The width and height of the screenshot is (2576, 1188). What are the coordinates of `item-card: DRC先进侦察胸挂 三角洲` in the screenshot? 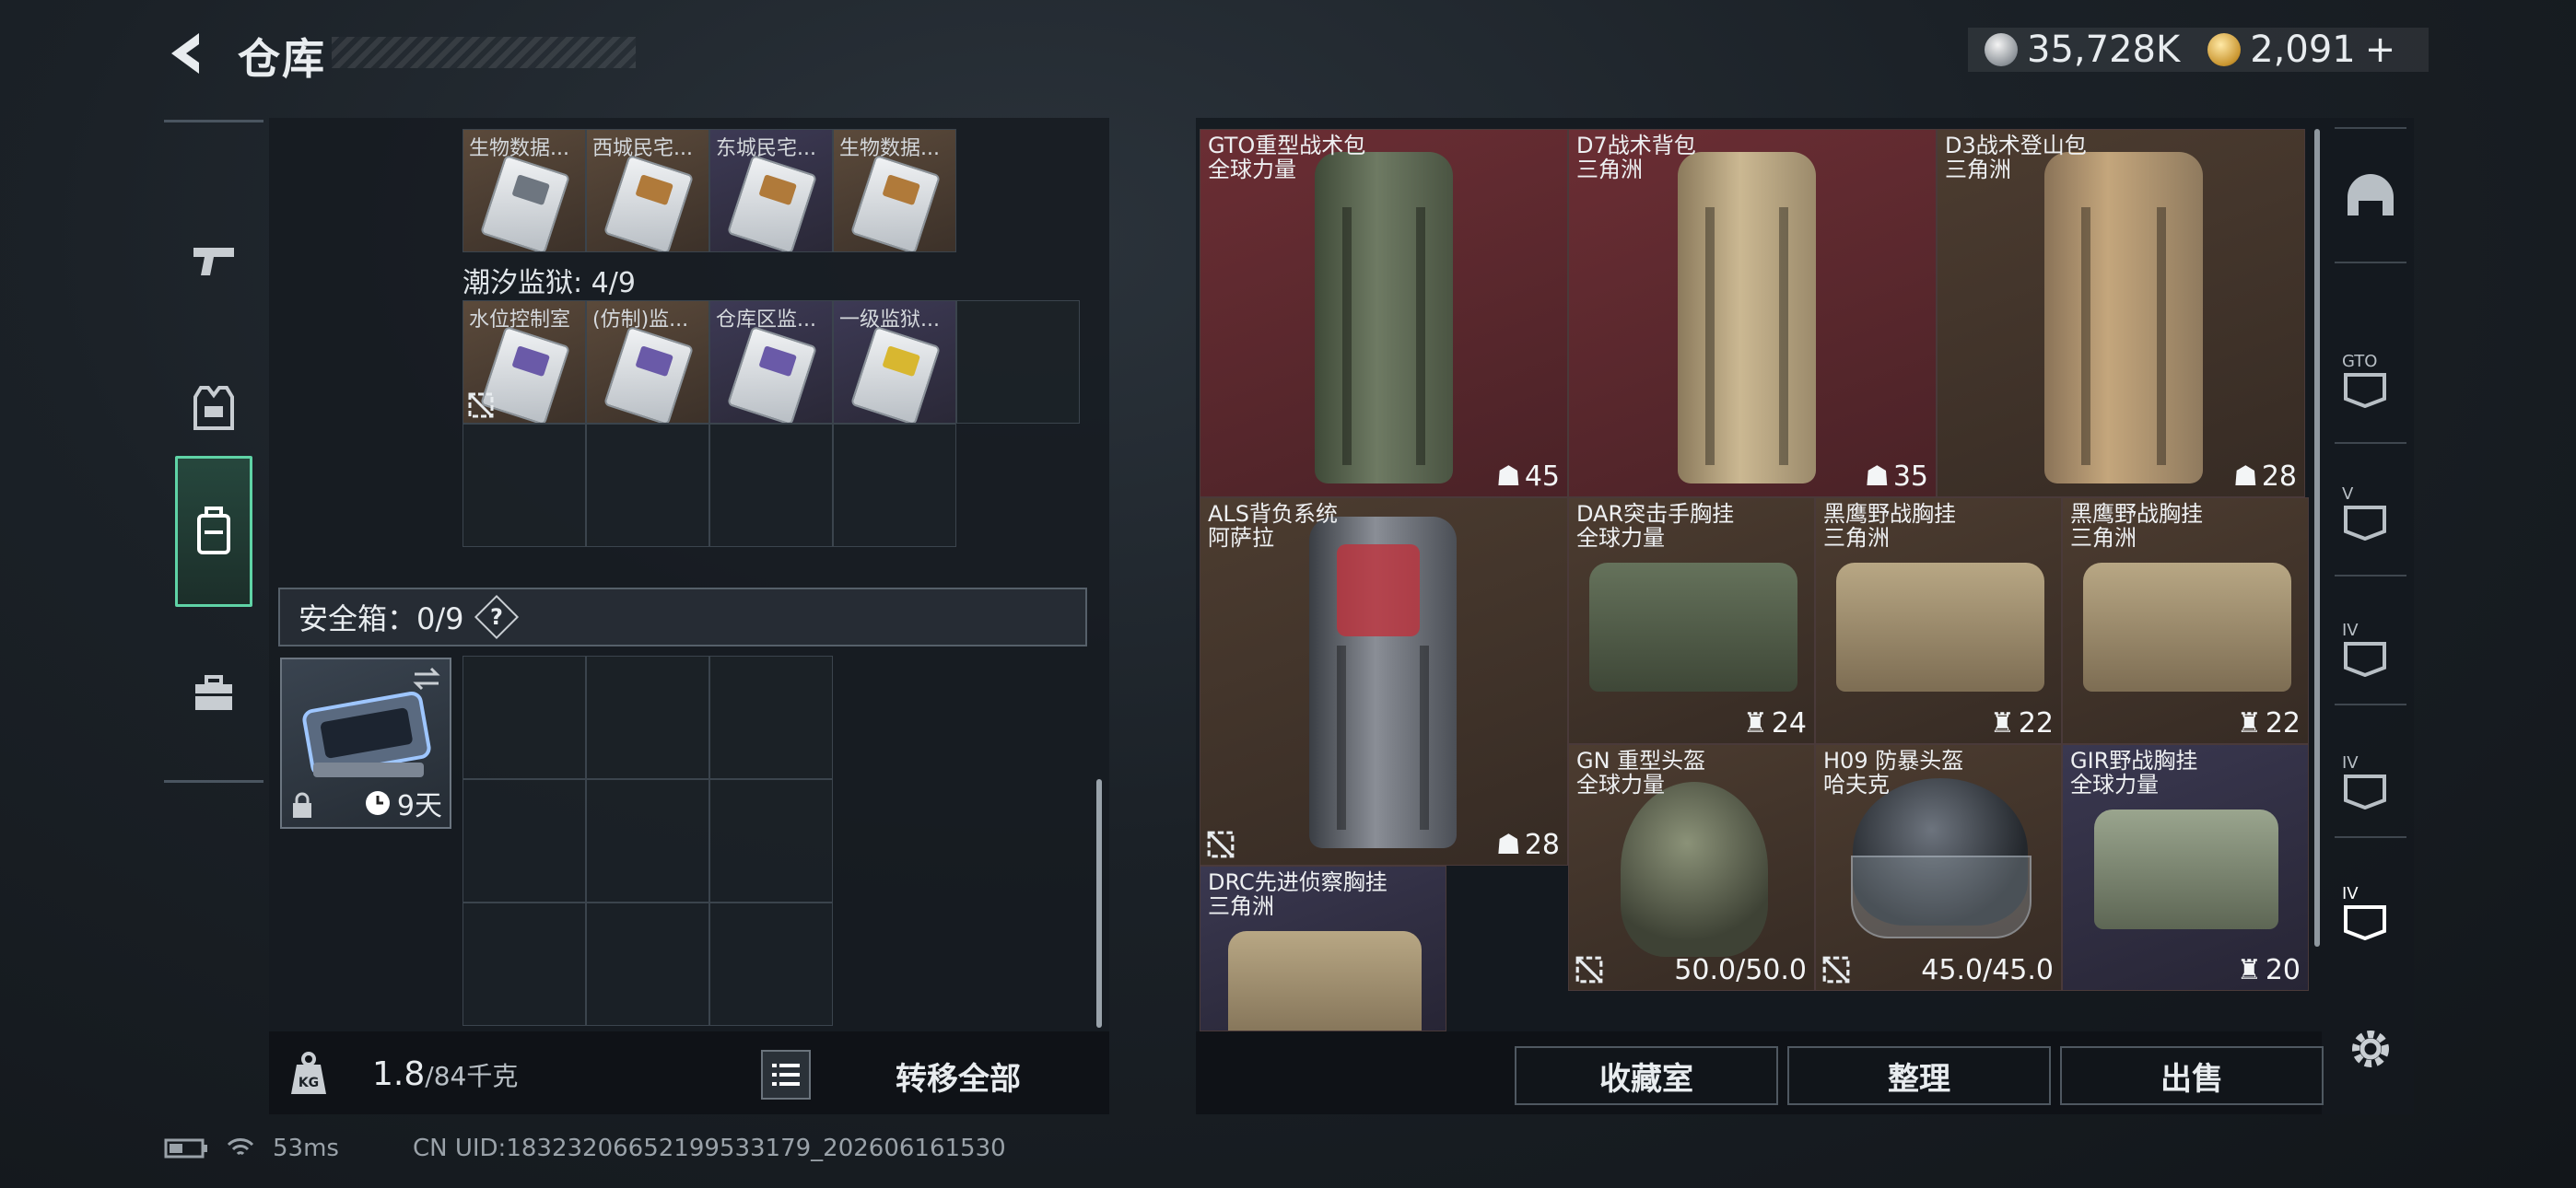 It's located at (1323, 948).